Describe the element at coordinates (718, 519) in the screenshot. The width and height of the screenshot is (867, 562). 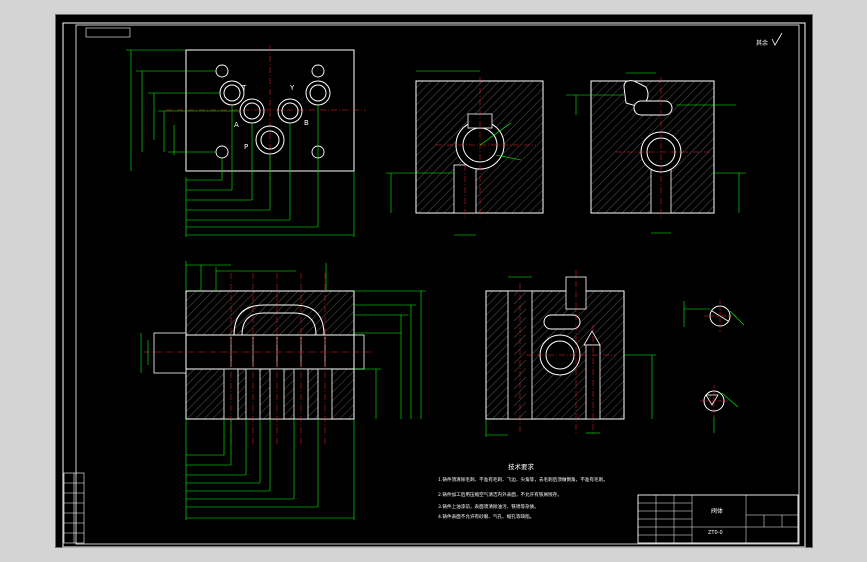
I see `title-block: 阀体 ZT0-0` at that location.